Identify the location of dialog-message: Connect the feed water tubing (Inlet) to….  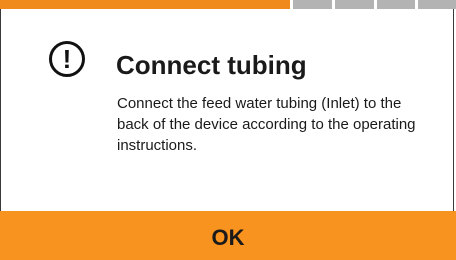
(266, 124).